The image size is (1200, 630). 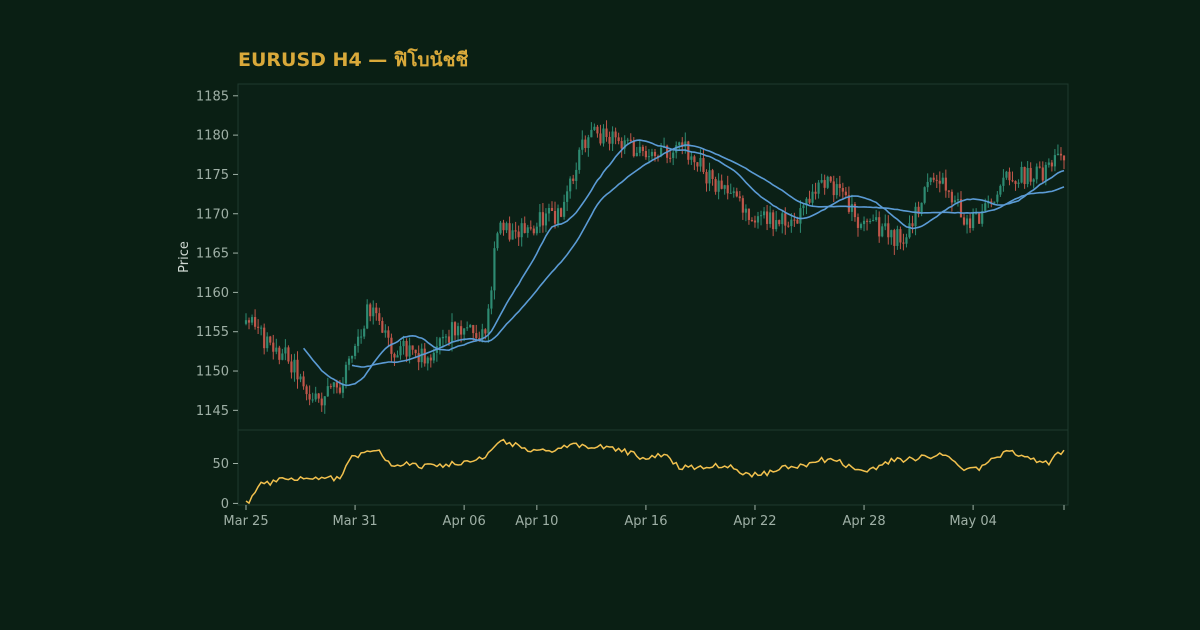 I want to click on y-axis-label: Price, so click(x=184, y=257).